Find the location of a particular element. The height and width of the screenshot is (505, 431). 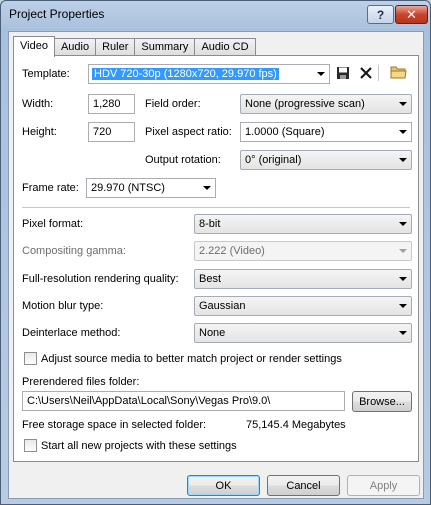

pixel-aspect-value: 1.0000 (Square) is located at coordinates (285, 132).